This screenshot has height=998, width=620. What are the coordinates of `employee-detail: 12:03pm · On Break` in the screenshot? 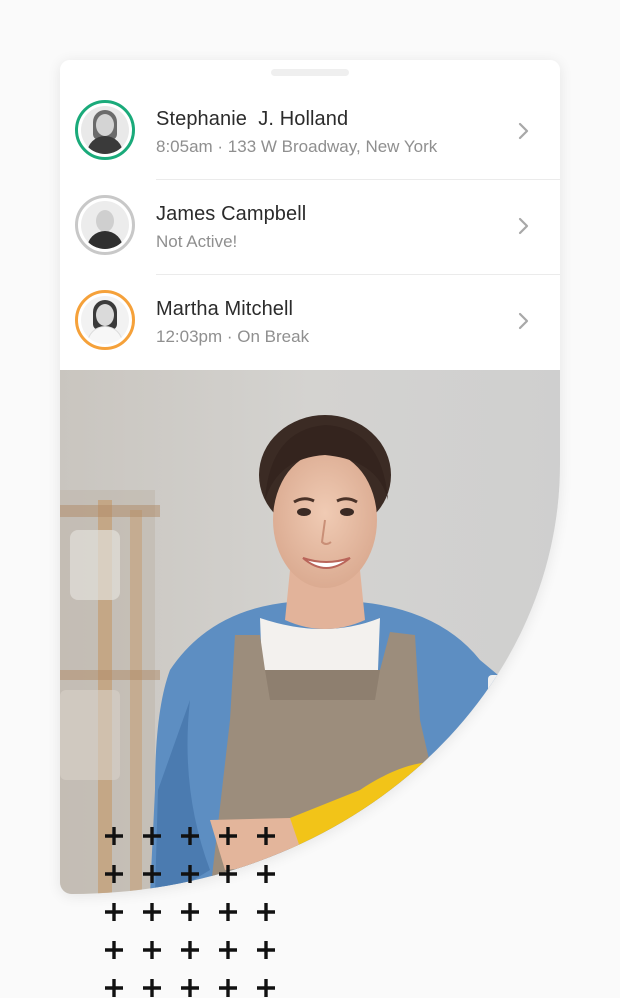 It's located at (233, 336).